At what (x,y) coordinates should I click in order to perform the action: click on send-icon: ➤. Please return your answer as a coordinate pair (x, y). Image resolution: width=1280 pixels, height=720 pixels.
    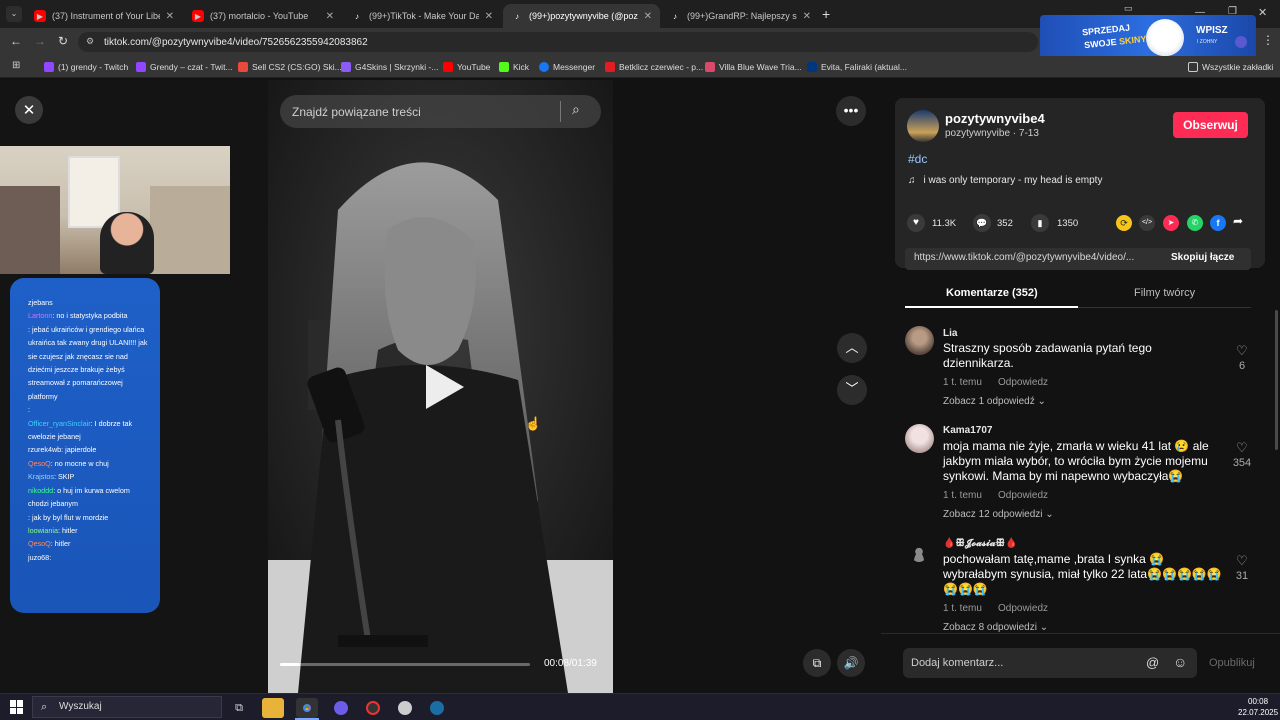
    Looking at the image, I should click on (1171, 223).